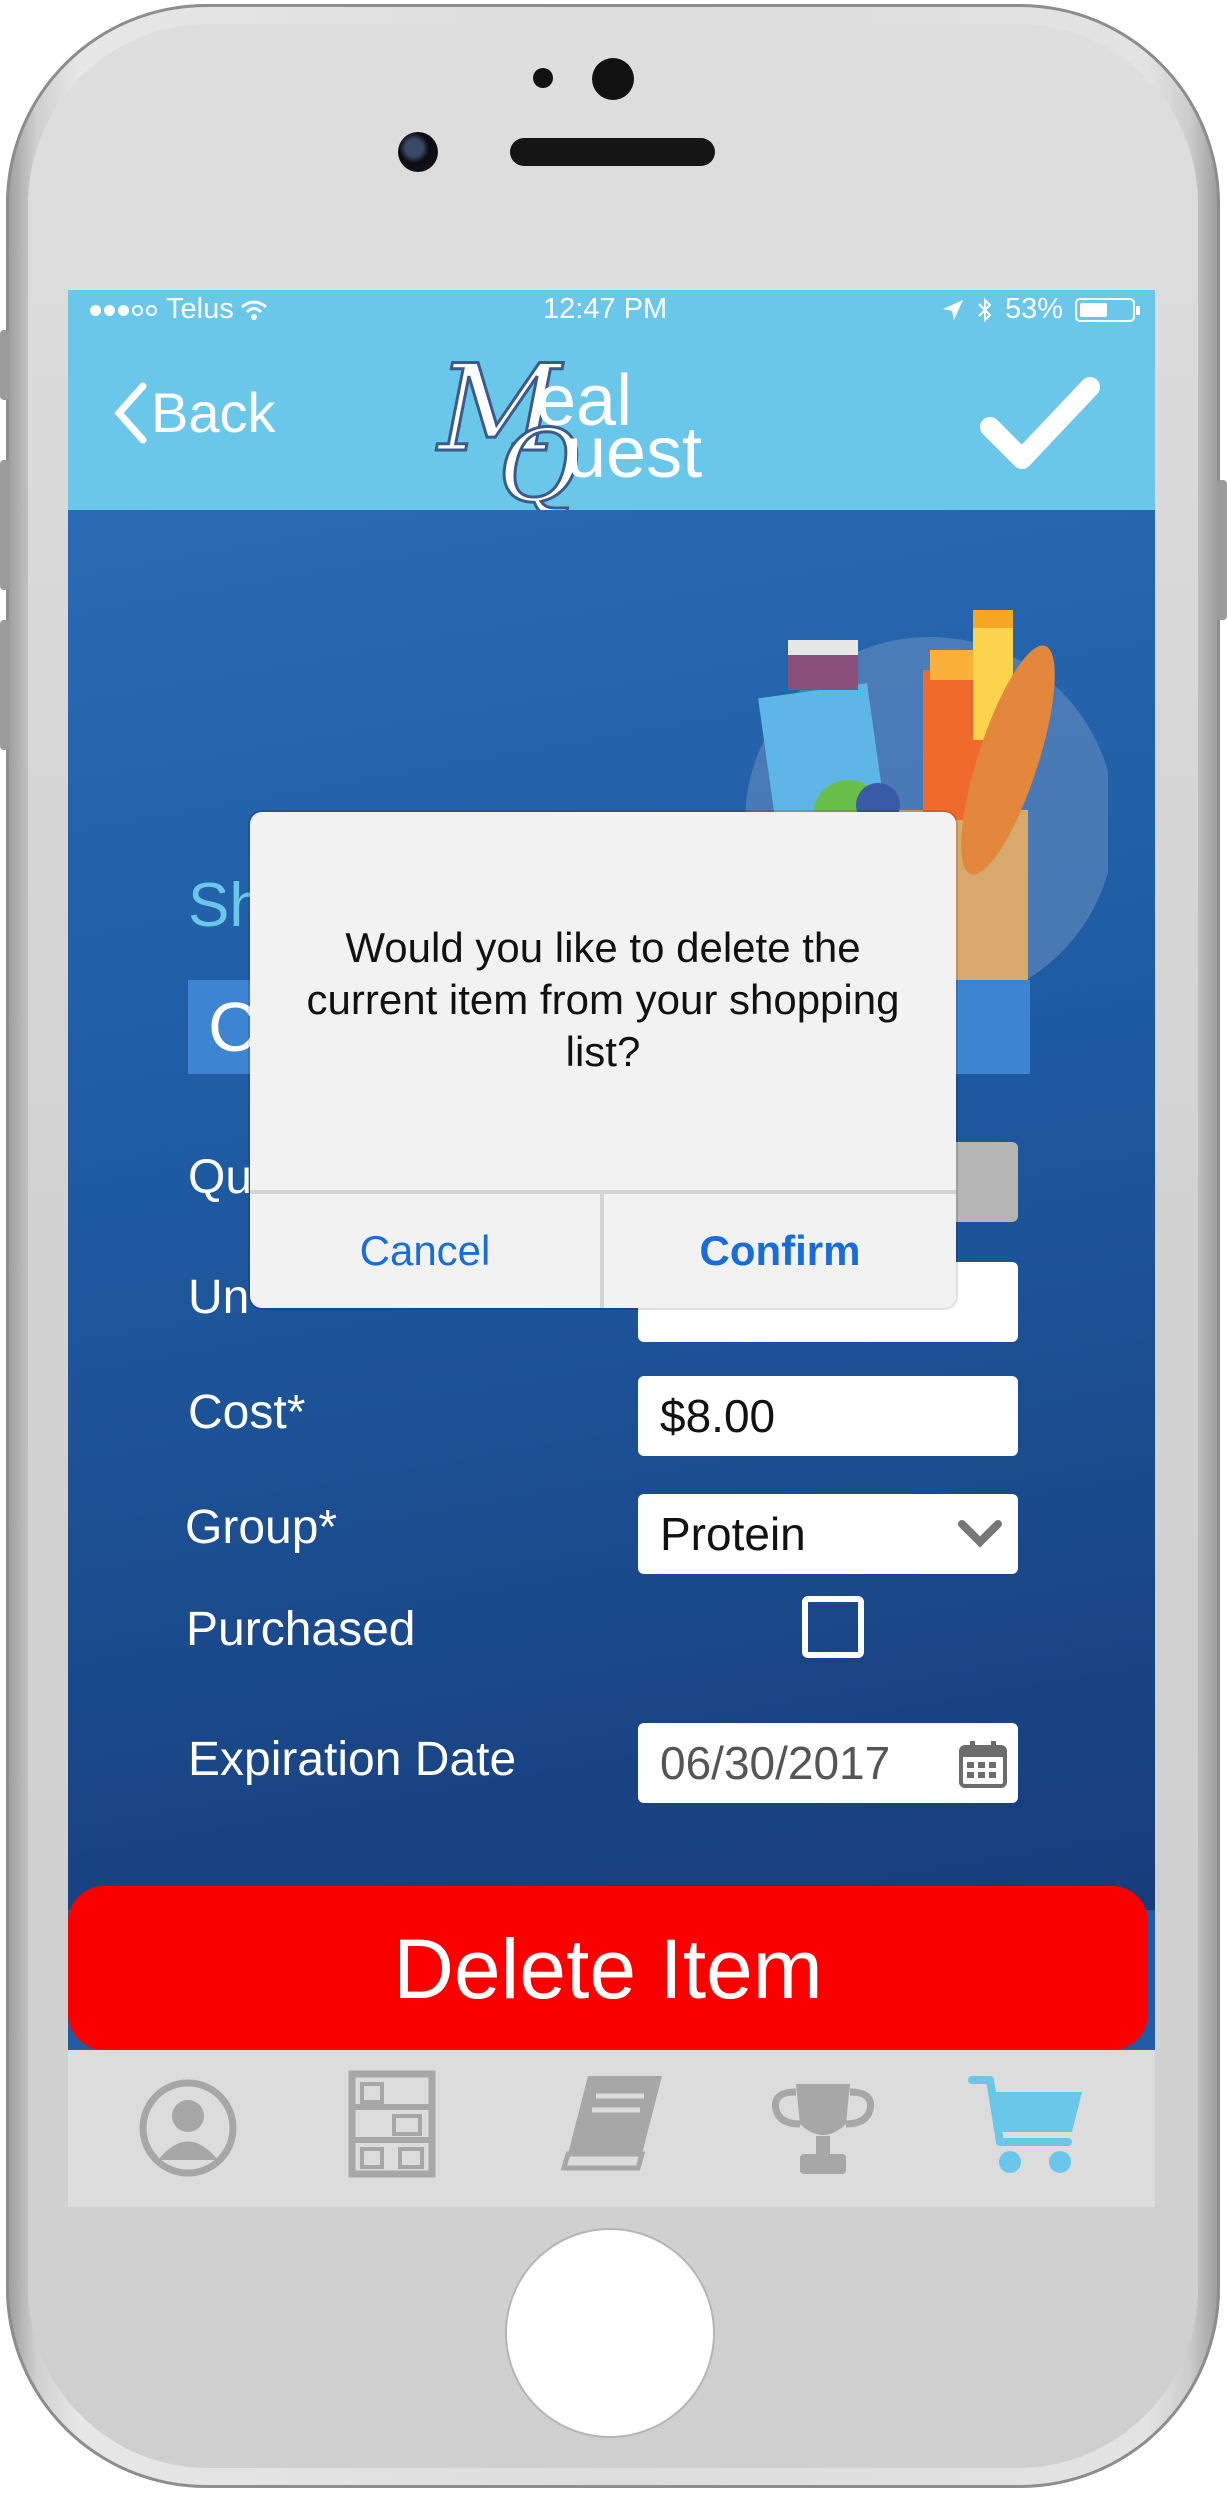  I want to click on front-camera, so click(613, 79).